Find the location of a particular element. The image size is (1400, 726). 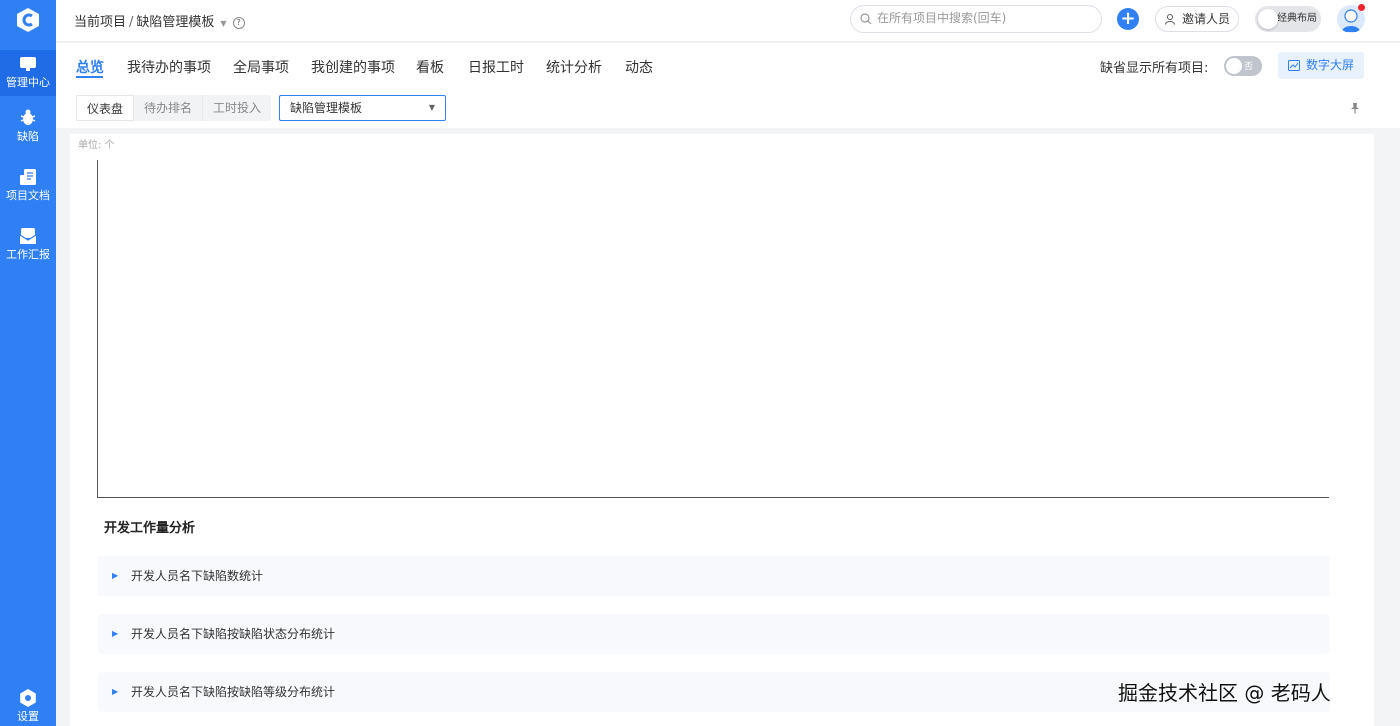

sidebar-item-label: 工作汇报 is located at coordinates (28, 254).